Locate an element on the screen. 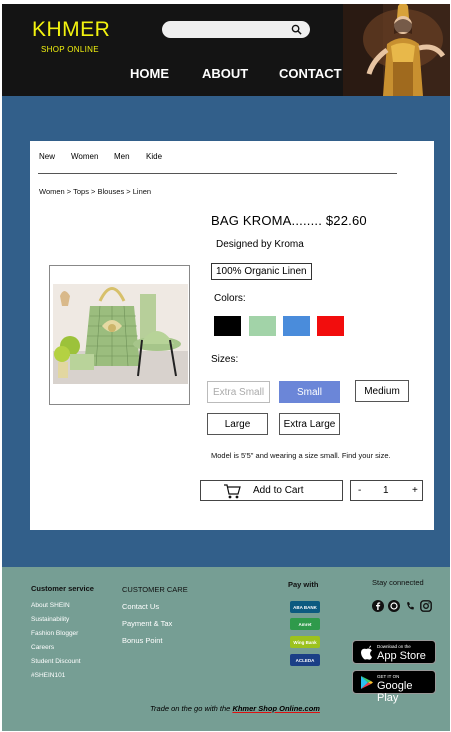  quantity-increment-button: + is located at coordinates (415, 490).